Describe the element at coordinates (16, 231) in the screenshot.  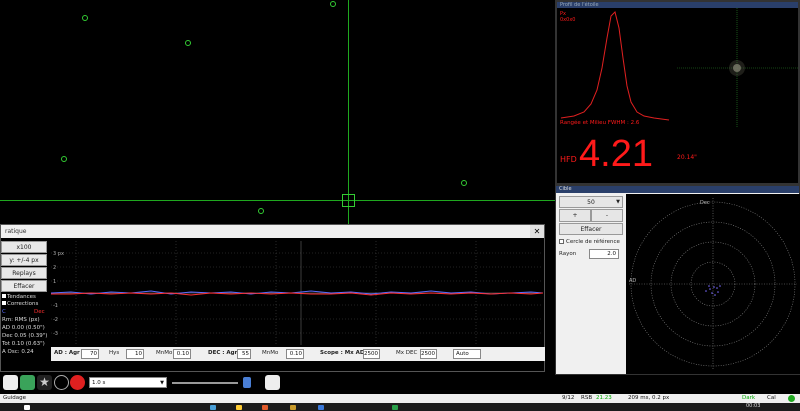
I see `graph-title: ratique` at that location.